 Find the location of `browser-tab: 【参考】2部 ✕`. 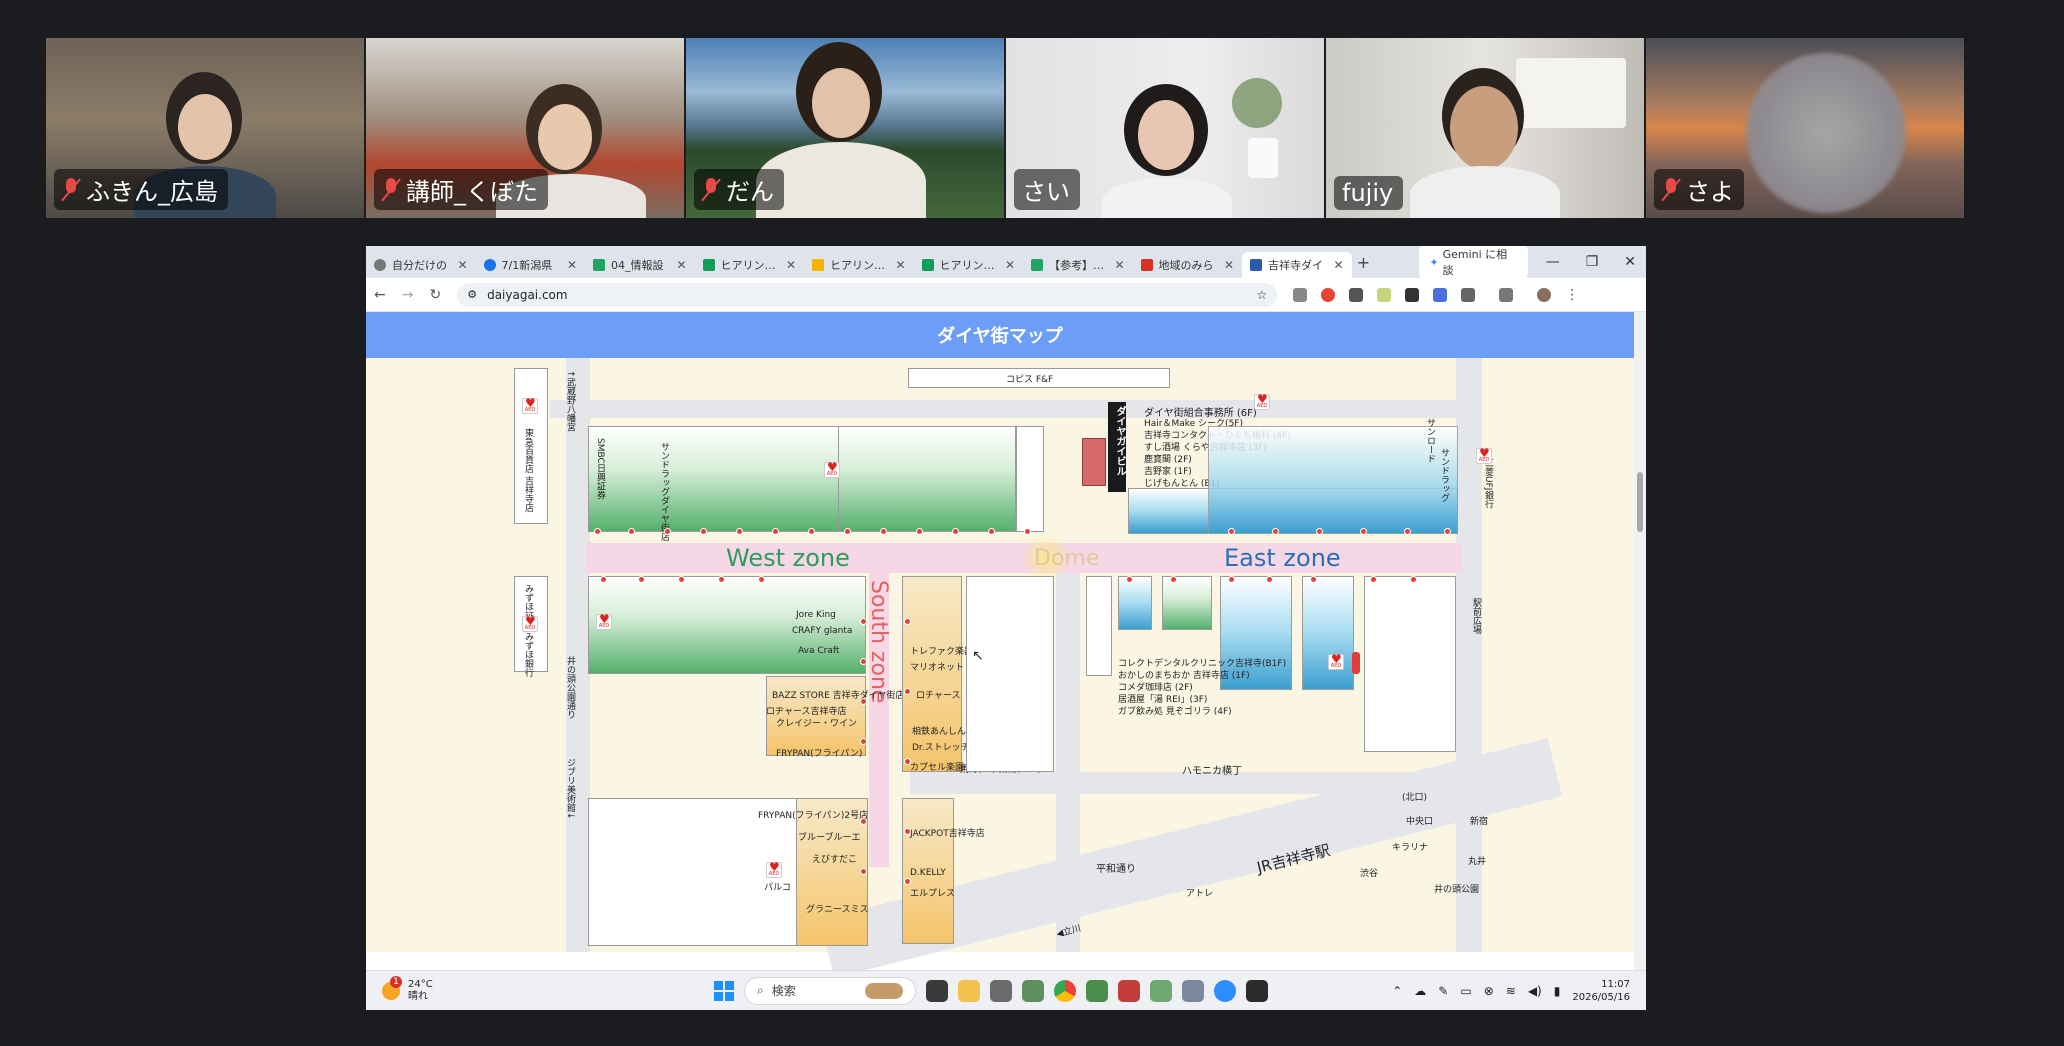

browser-tab: 【参考】2部 ✕ is located at coordinates (1078, 265).